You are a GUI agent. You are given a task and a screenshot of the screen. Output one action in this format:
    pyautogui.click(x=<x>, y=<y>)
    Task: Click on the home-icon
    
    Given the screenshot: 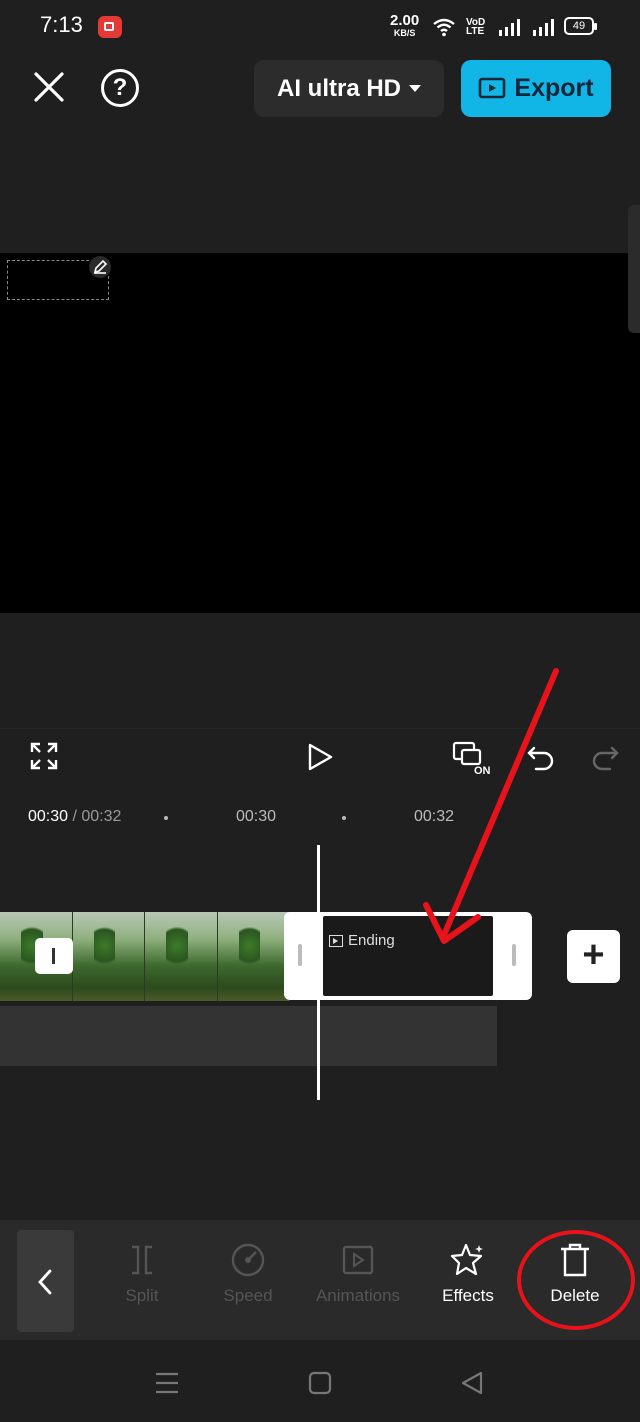 What is the action you would take?
    pyautogui.click(x=320, y=1383)
    